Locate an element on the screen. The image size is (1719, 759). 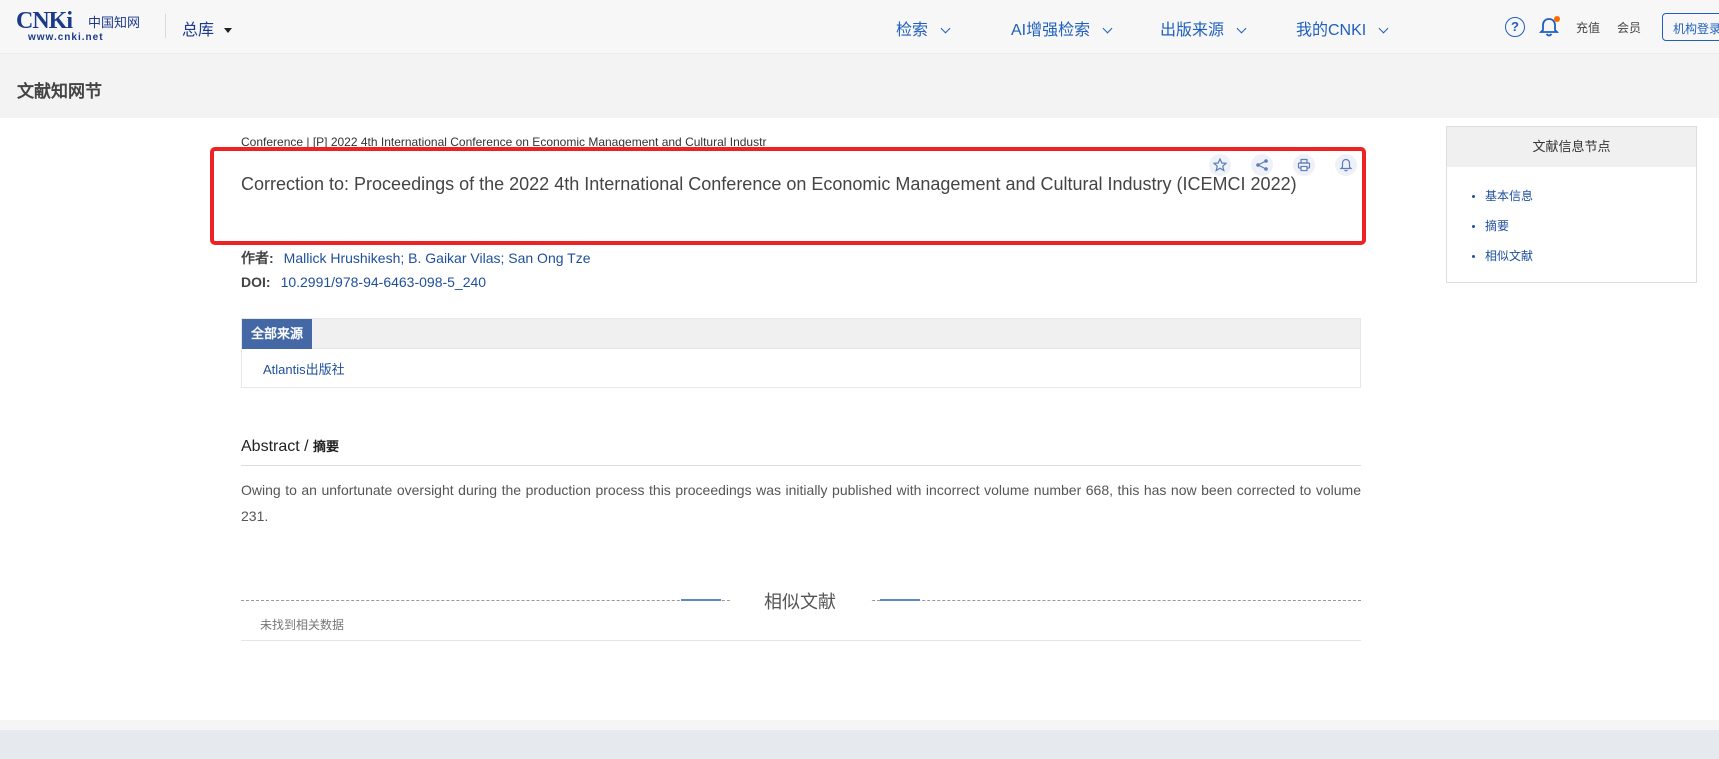
logo-text: CNKi is located at coordinates (44, 21).